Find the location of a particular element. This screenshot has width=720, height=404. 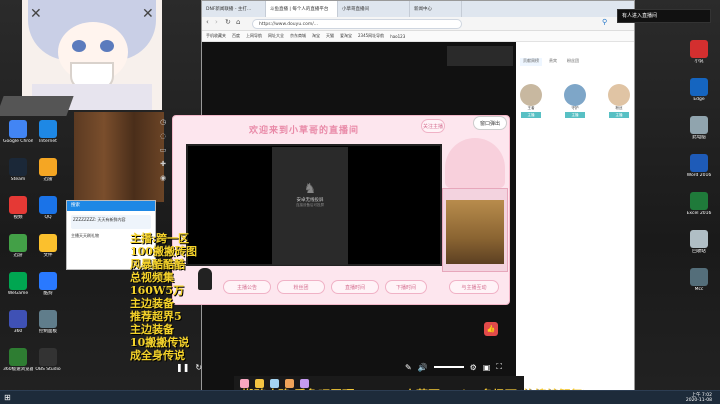

rank-user-1: 王者 主播 is located at coordinates (531, 101).